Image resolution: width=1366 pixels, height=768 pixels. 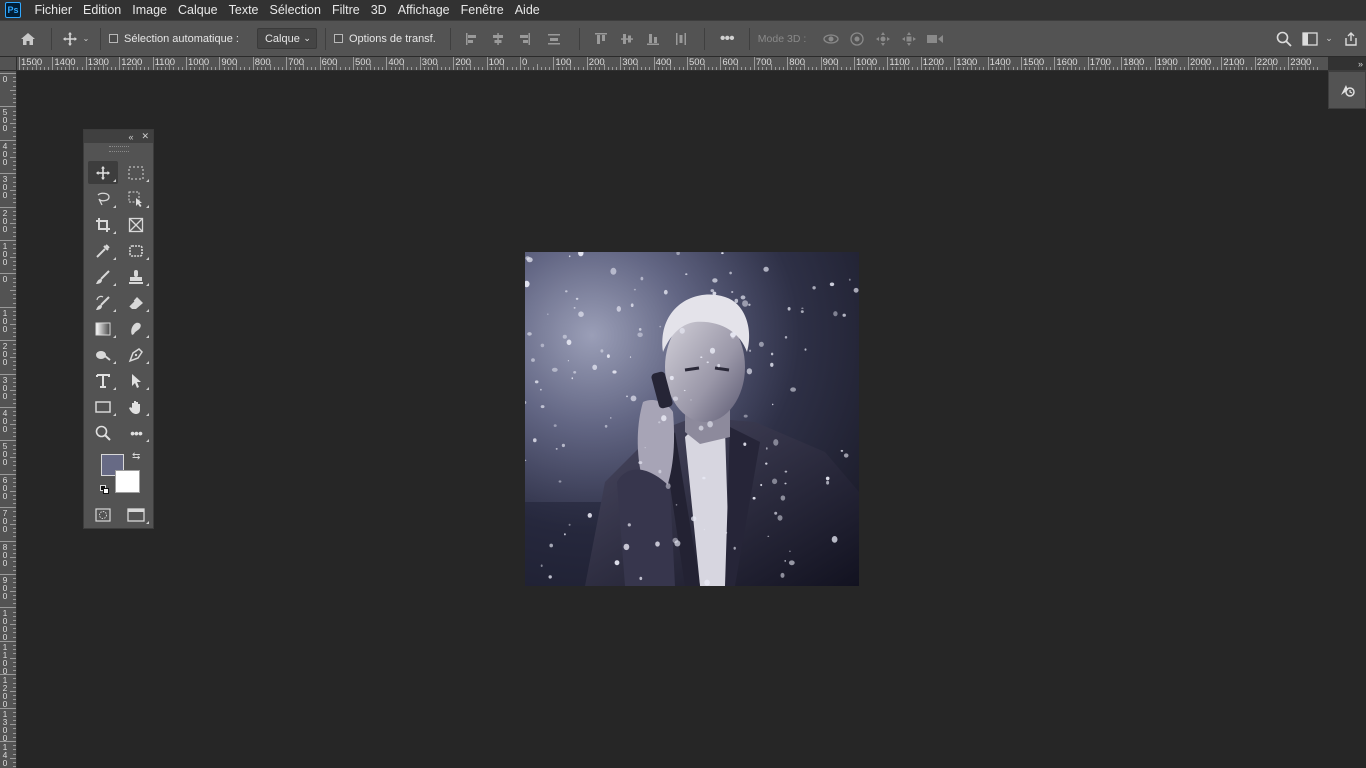 What do you see at coordinates (136, 380) in the screenshot?
I see `path-select-tool` at bounding box center [136, 380].